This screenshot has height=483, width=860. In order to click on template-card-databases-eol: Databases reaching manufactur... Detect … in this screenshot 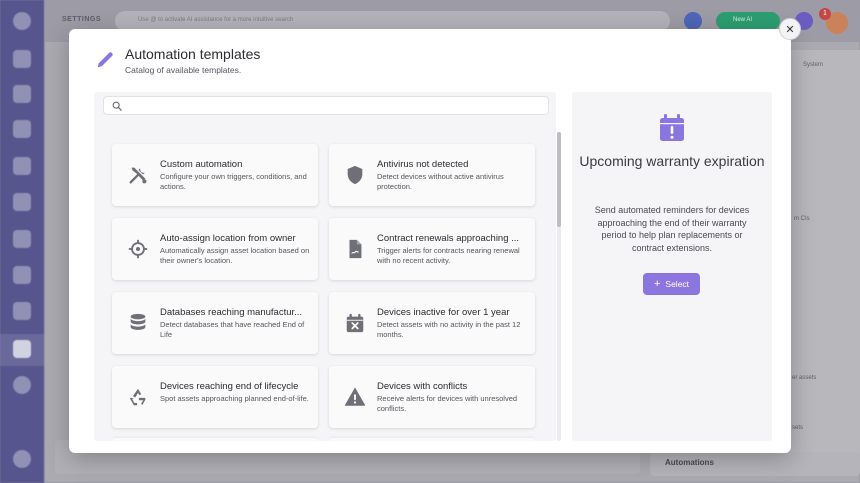, I will do `click(215, 323)`.